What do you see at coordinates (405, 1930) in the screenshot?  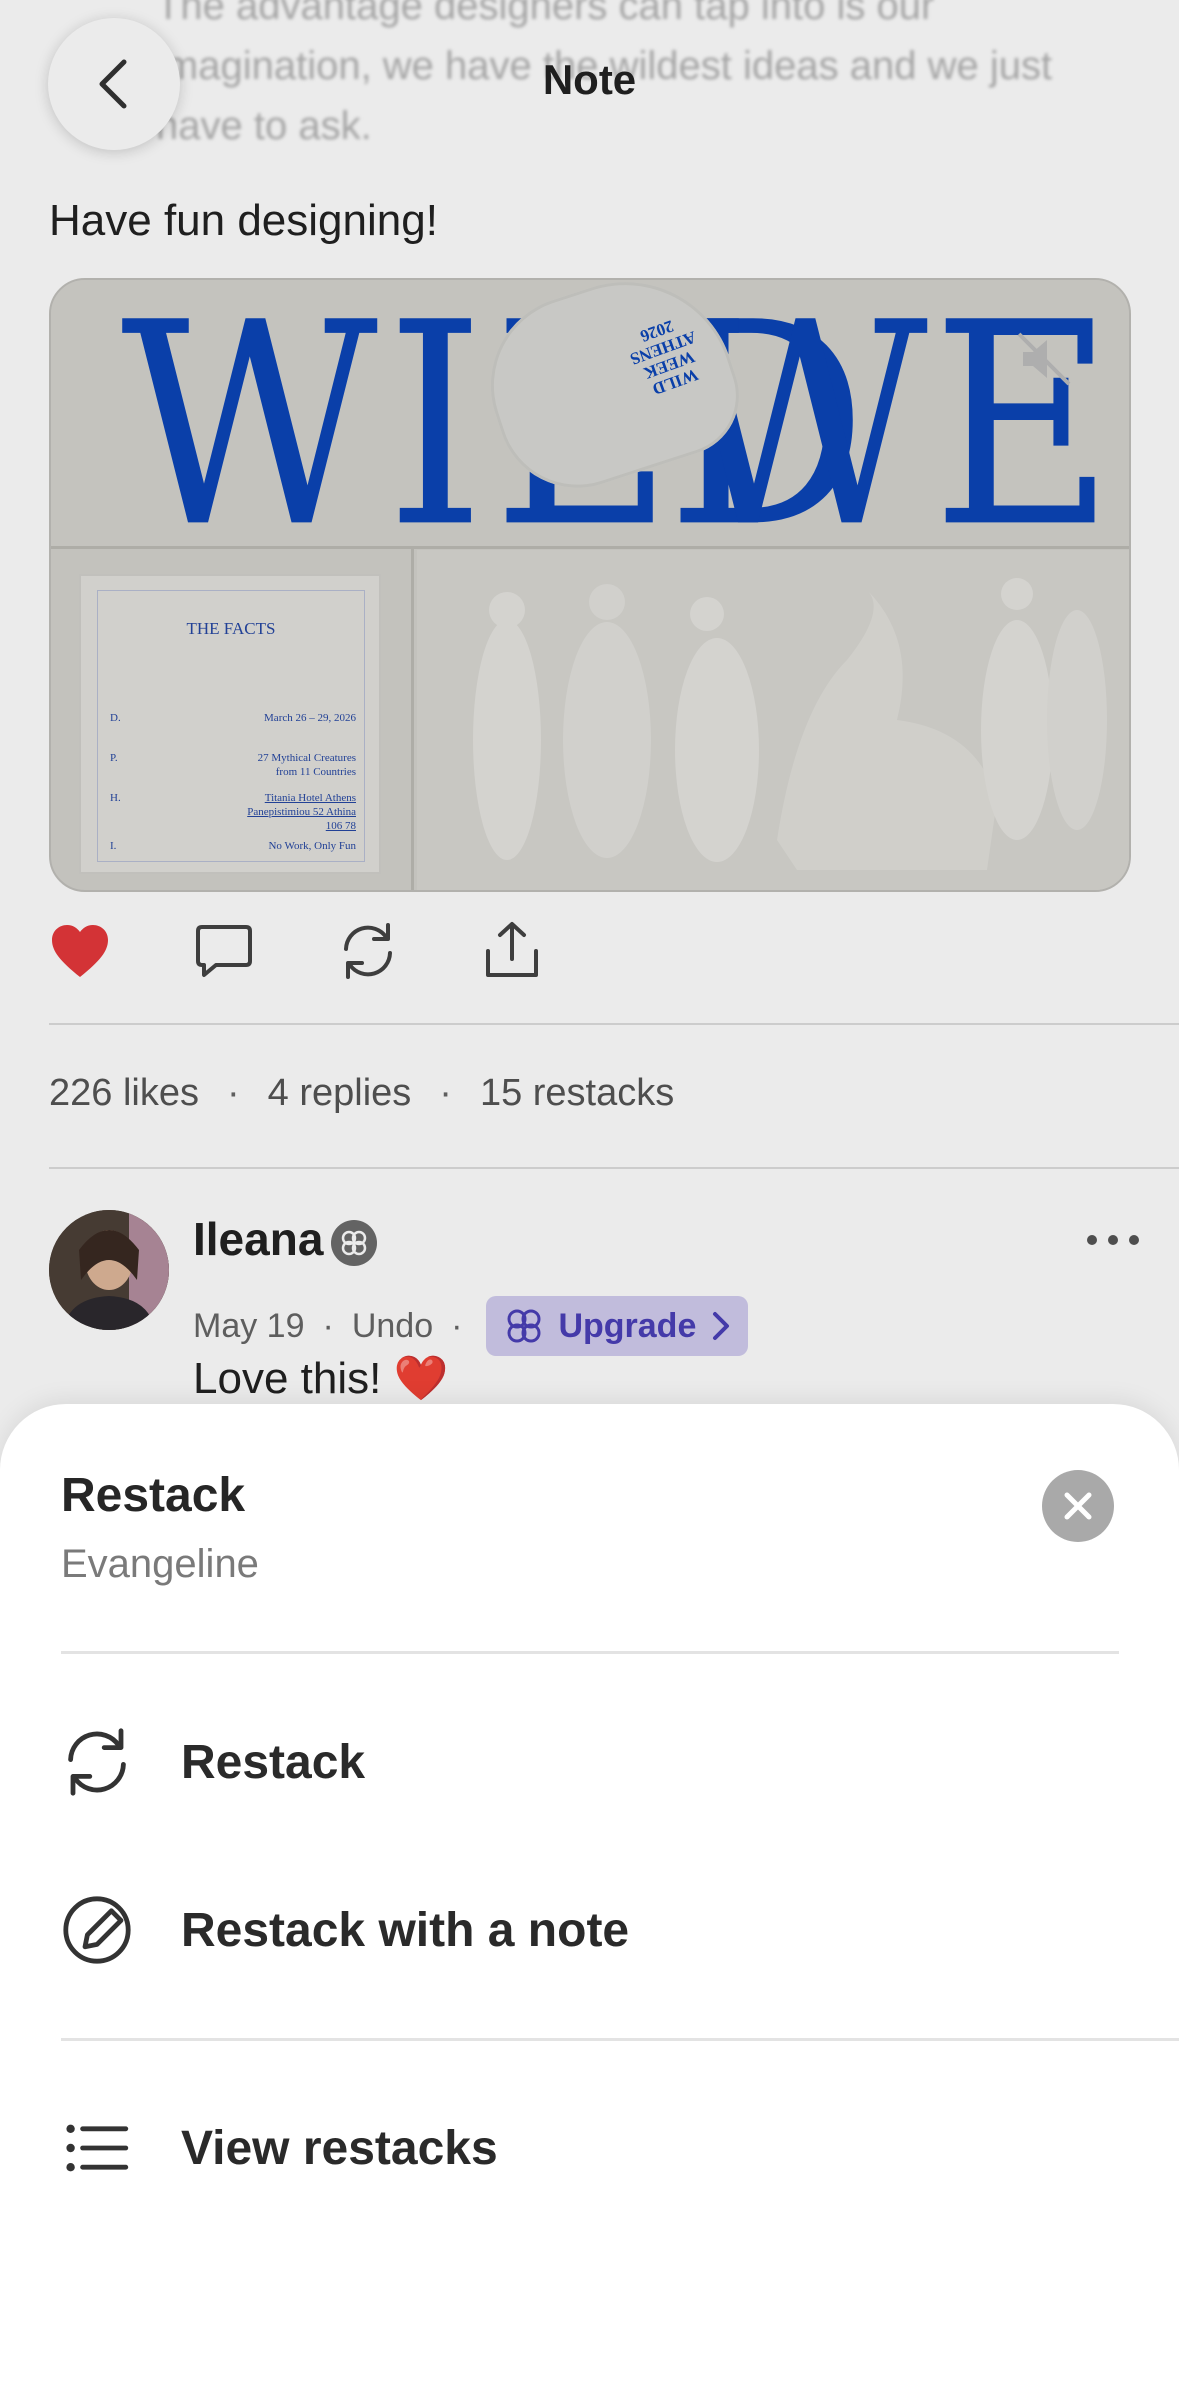 I see `option-label: Restack with a note` at bounding box center [405, 1930].